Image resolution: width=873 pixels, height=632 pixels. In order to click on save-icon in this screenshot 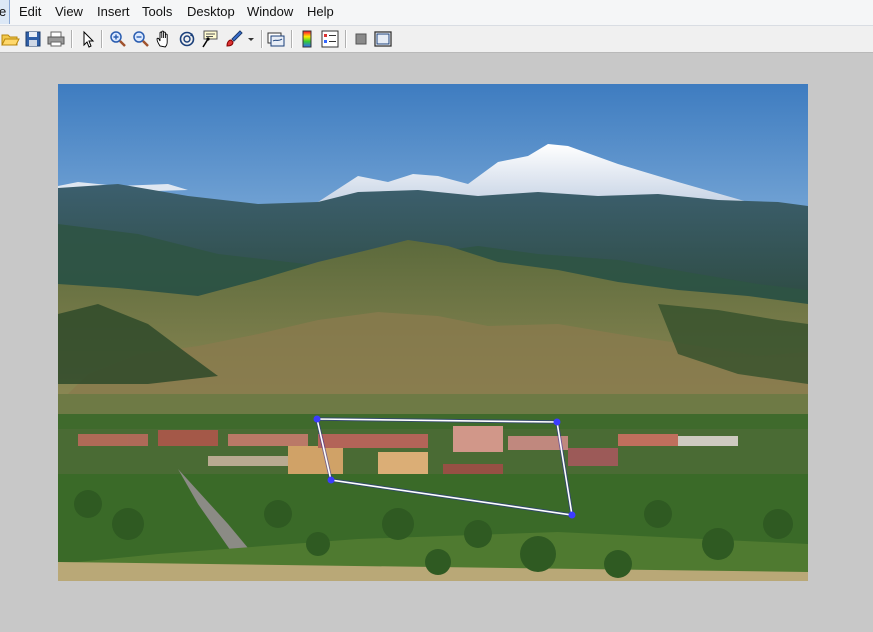, I will do `click(33, 39)`.